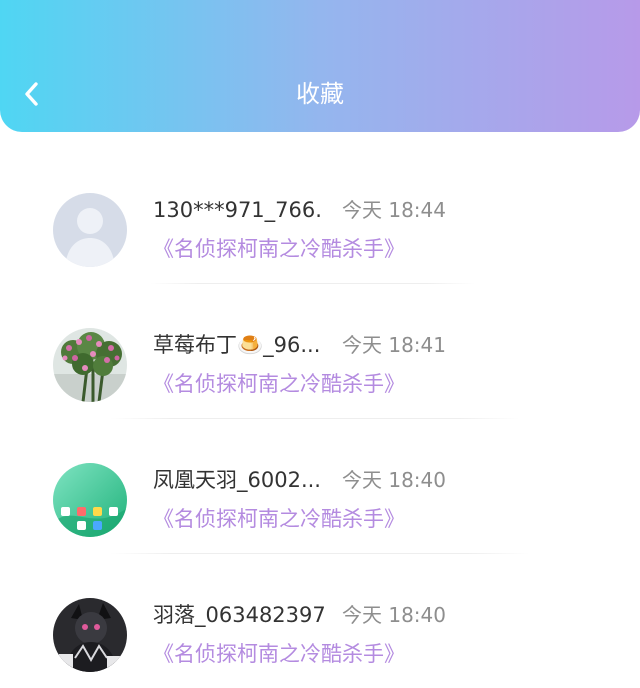  I want to click on default-user-avatar, so click(90, 230).